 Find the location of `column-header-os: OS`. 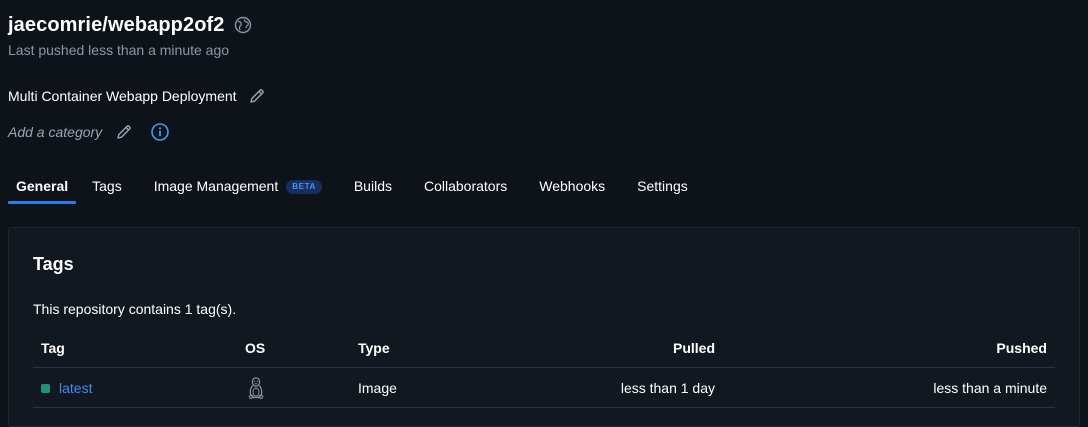

column-header-os: OS is located at coordinates (255, 348).